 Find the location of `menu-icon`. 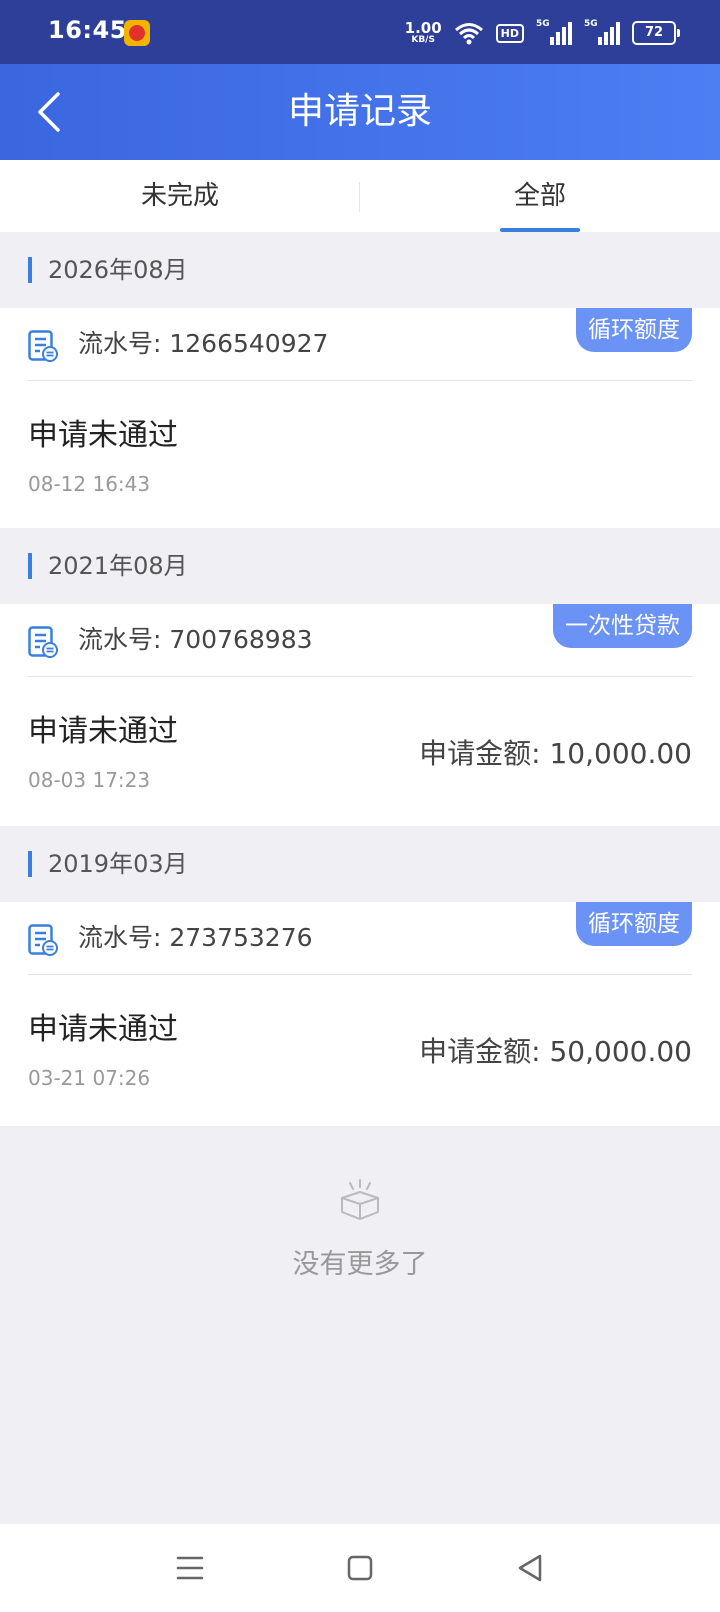

menu-icon is located at coordinates (190, 1568).